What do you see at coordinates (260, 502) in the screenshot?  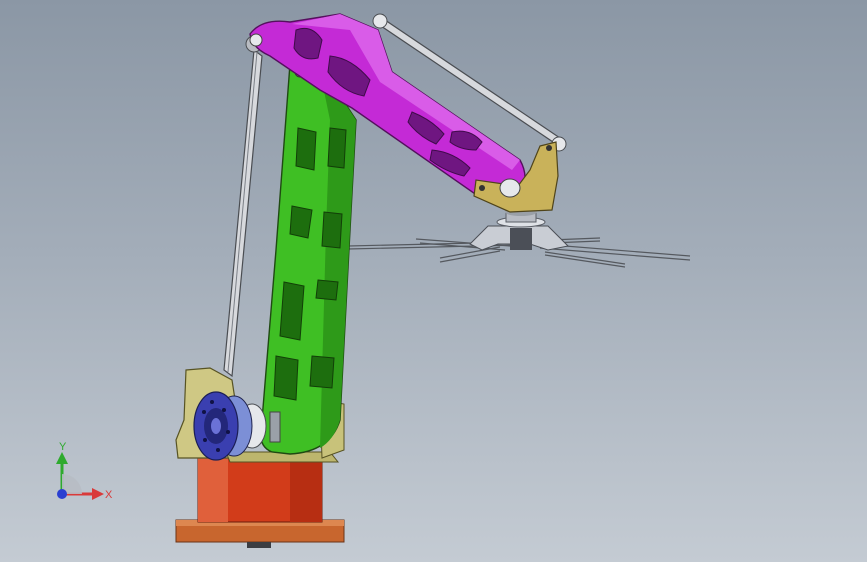 I see `base-pedestal` at bounding box center [260, 502].